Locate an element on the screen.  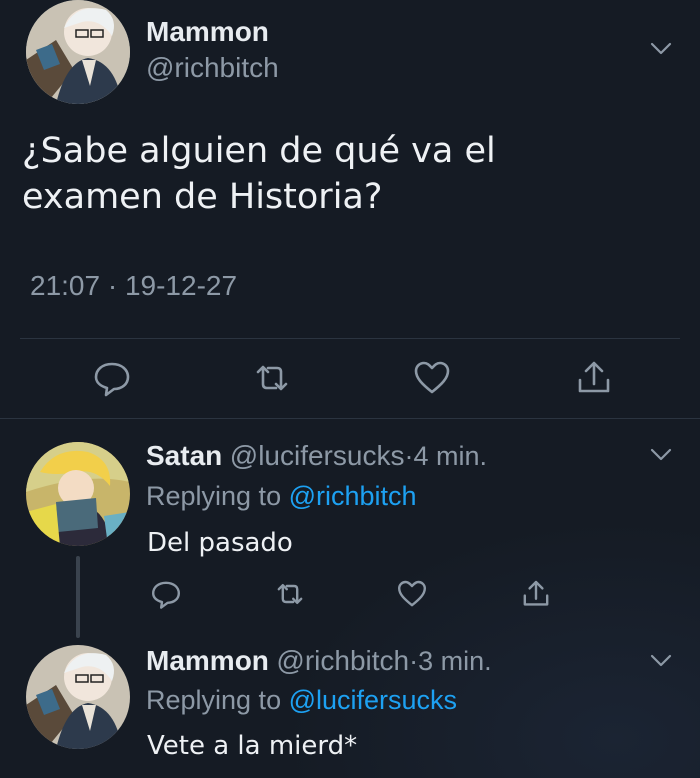
reply-time: 4 min. is located at coordinates (450, 456).